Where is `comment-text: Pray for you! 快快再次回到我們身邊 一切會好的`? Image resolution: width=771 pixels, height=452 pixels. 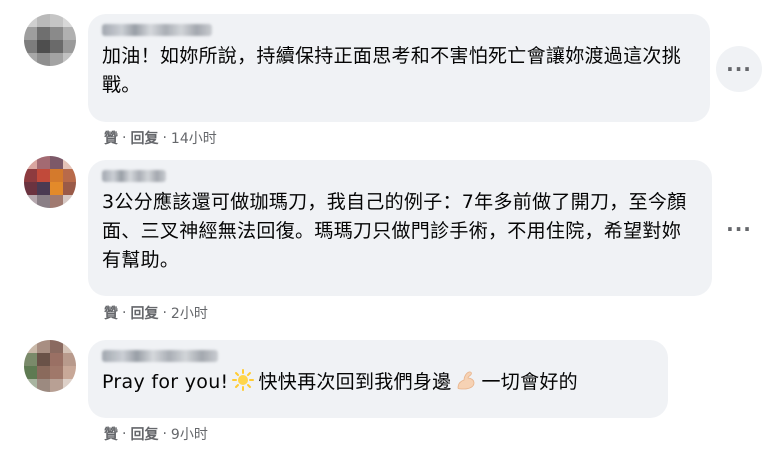
comment-text: Pray for you! 快快再次回到我們身邊 一切會好的 is located at coordinates (378, 382).